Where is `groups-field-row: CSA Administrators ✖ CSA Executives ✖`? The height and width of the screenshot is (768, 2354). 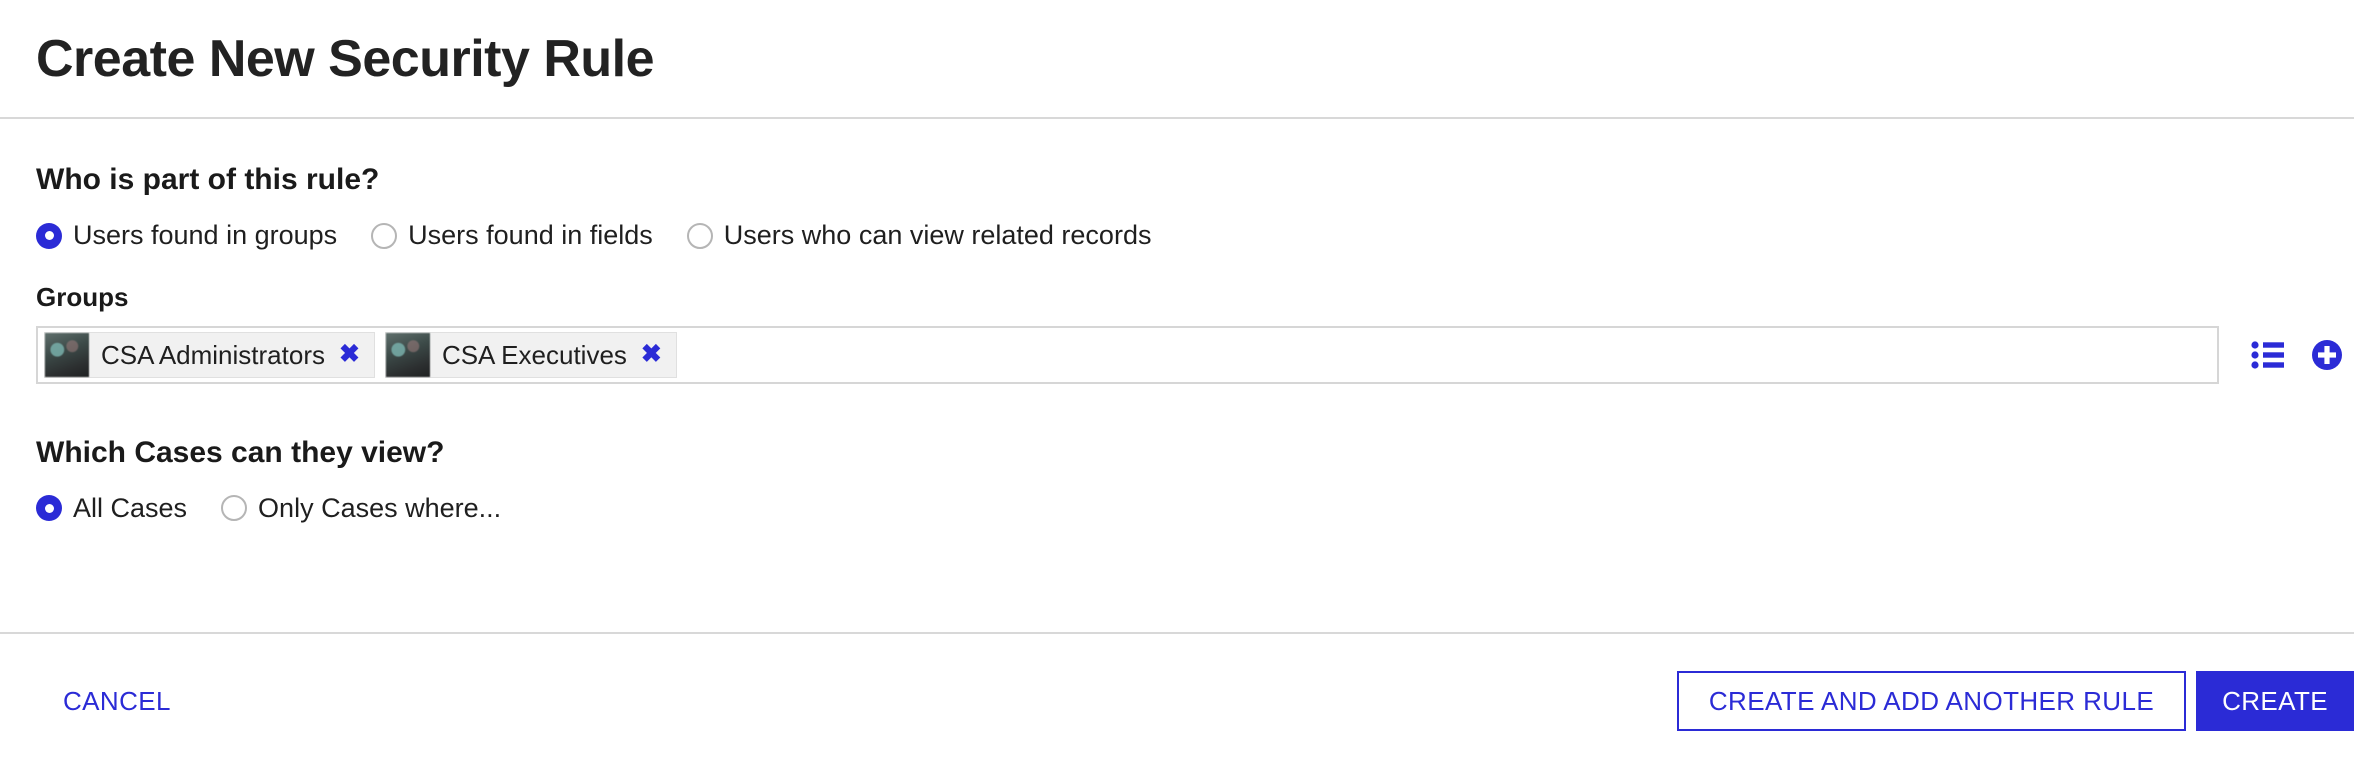 groups-field-row: CSA Administrators ✖ CSA Executives ✖ is located at coordinates (1189, 354).